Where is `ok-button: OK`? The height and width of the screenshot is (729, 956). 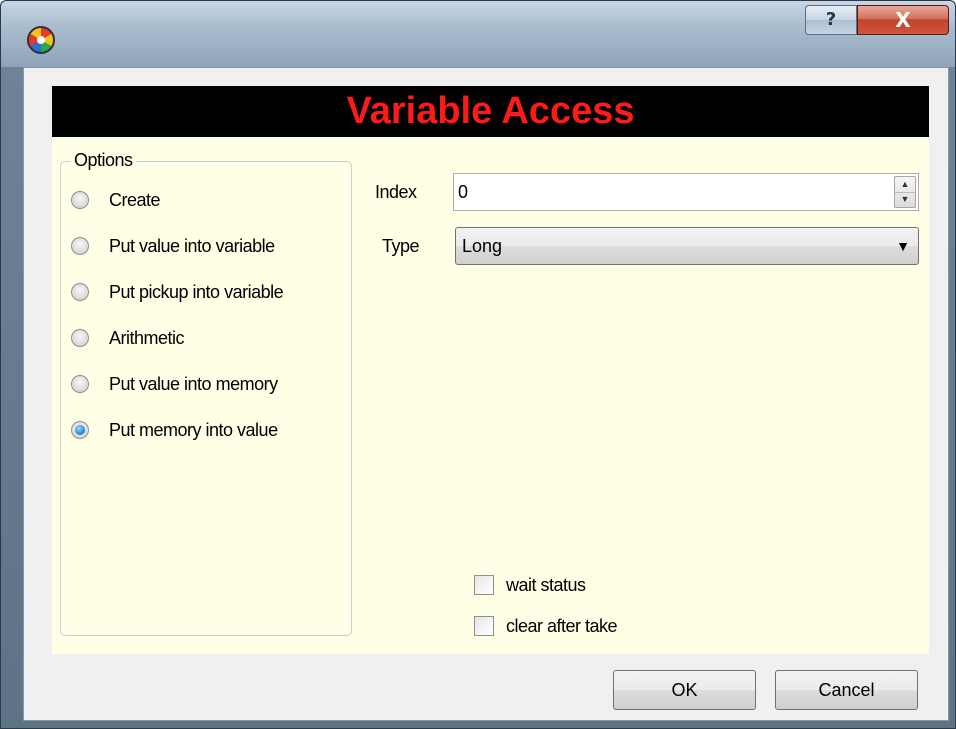 ok-button: OK is located at coordinates (684, 690).